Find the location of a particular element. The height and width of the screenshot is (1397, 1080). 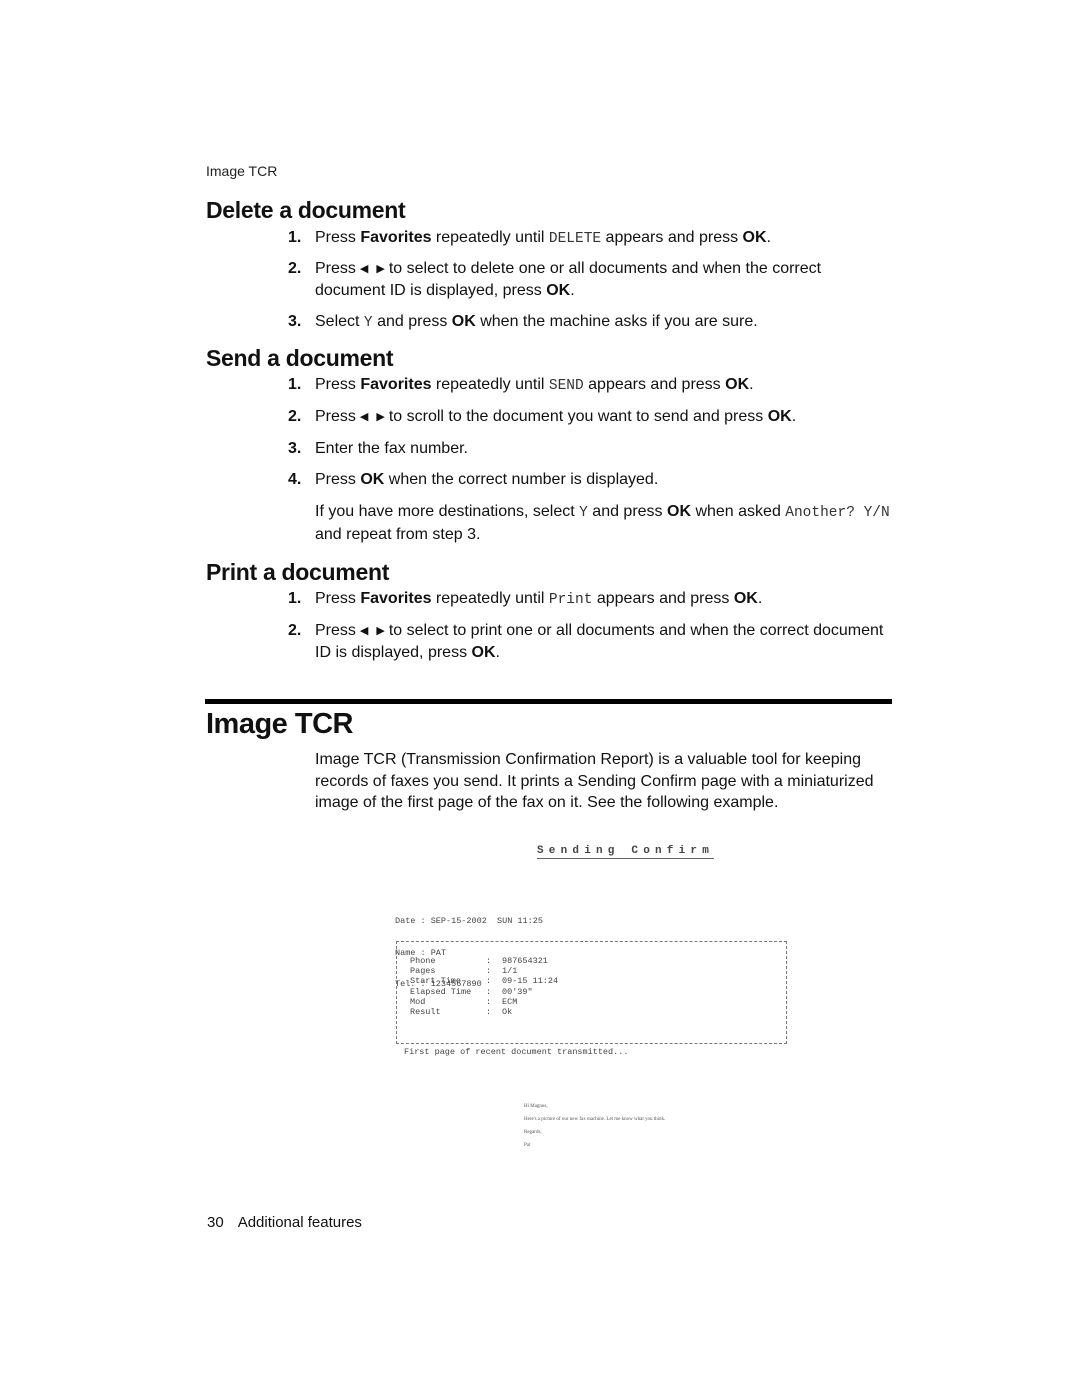

heading-delete-document: Delete a document is located at coordinates (306, 210).